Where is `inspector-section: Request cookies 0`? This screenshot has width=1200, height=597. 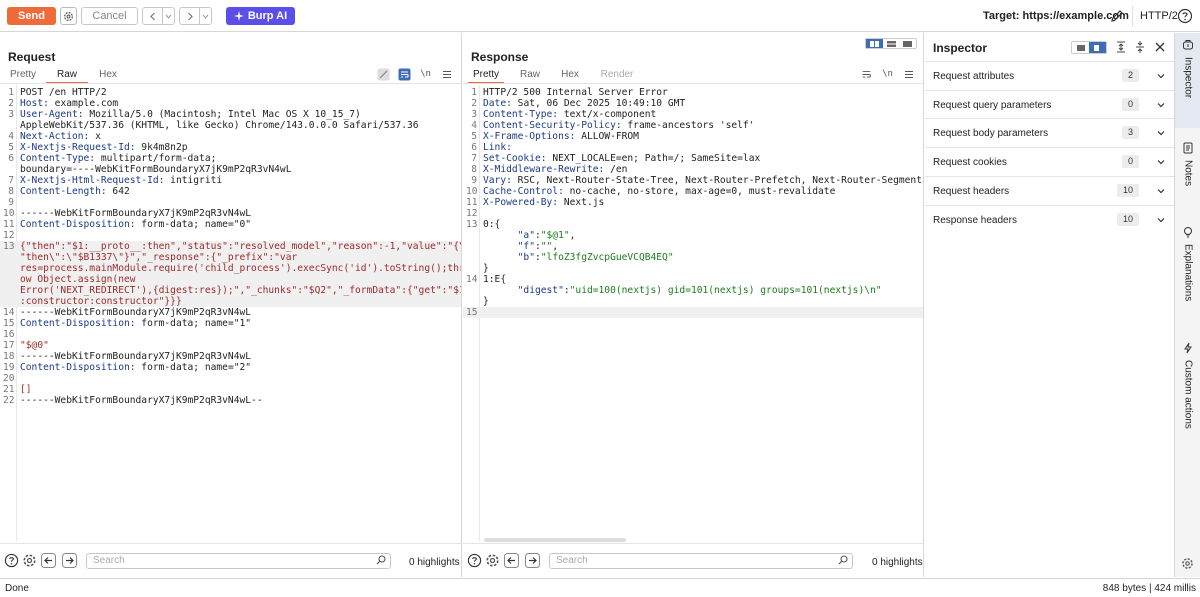 inspector-section: Request cookies 0 is located at coordinates (1049, 161).